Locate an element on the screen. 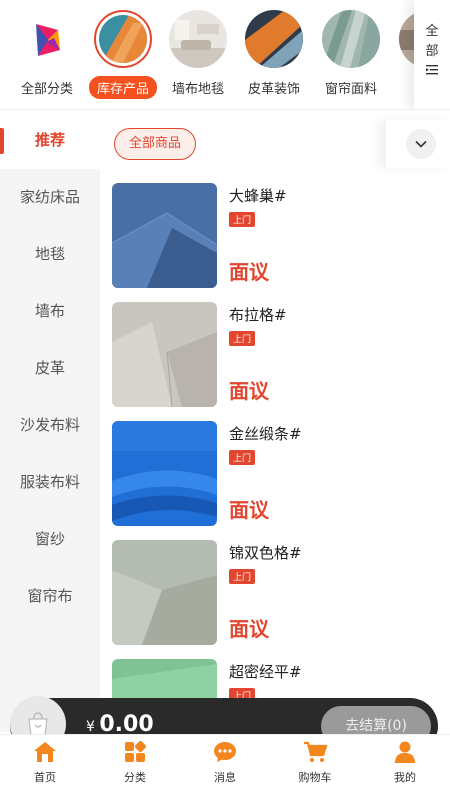 The image size is (450, 800). home-icon is located at coordinates (45, 752).